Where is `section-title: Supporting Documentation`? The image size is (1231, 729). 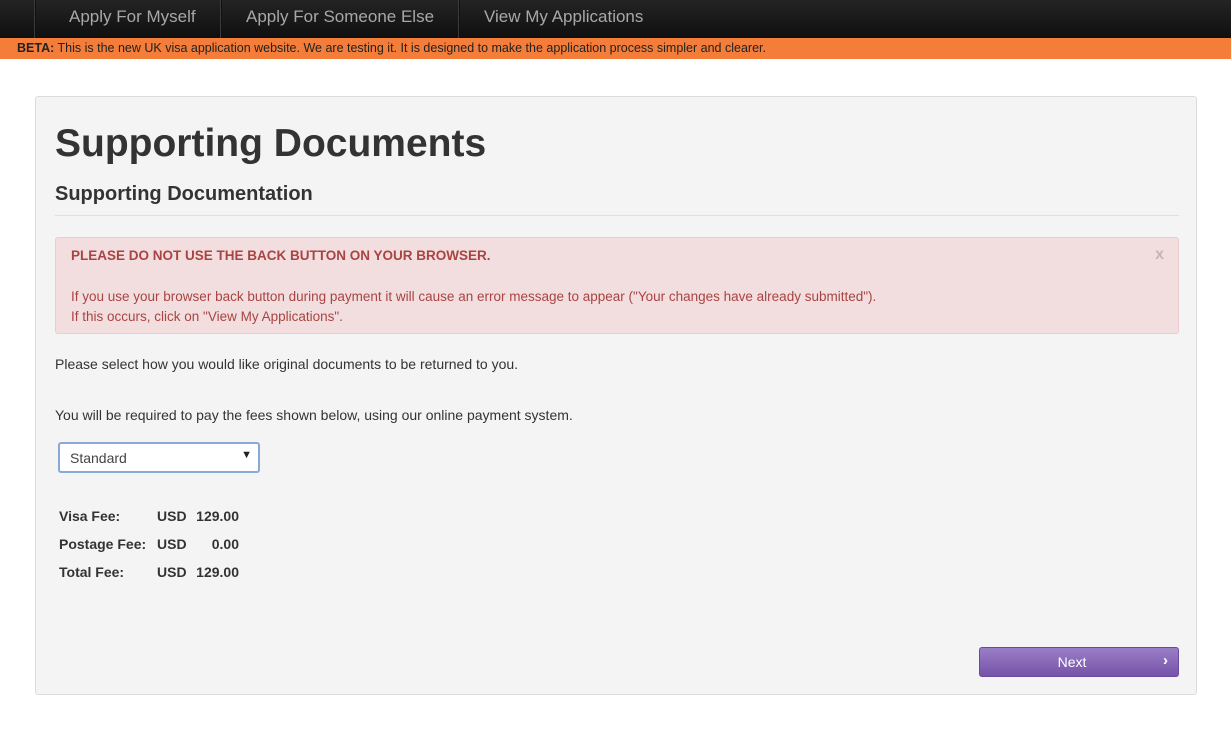 section-title: Supporting Documentation is located at coordinates (184, 194).